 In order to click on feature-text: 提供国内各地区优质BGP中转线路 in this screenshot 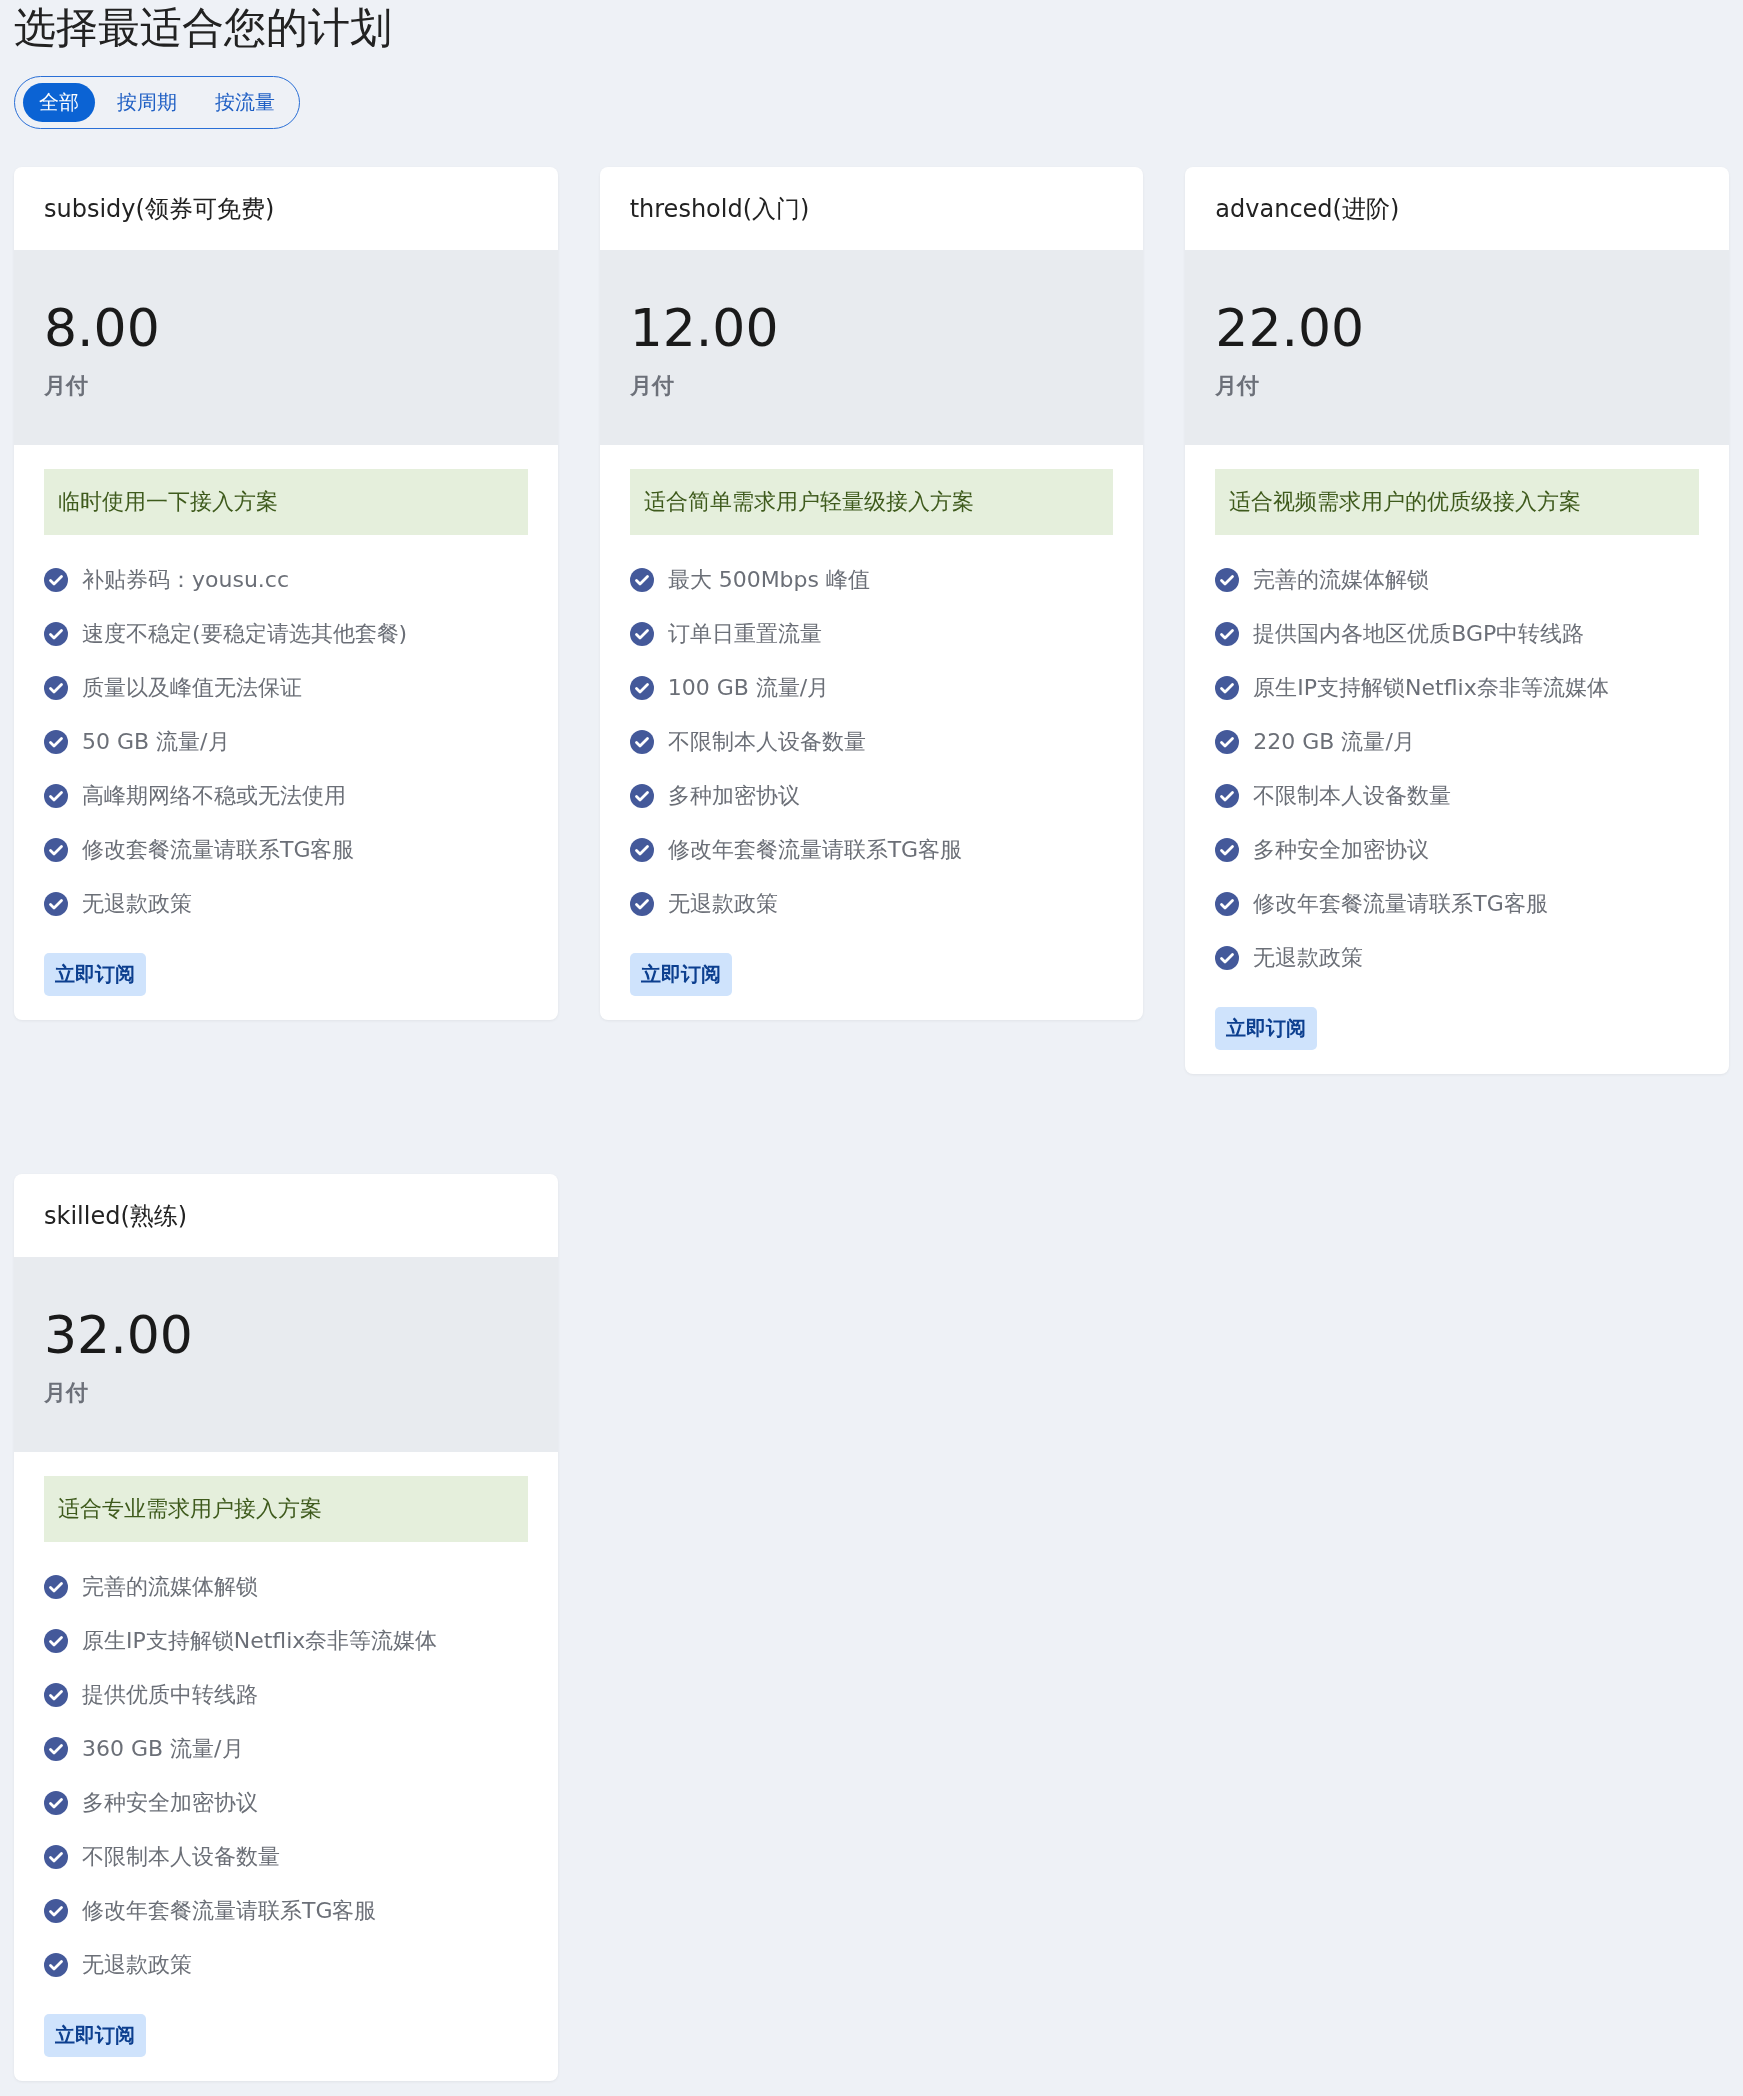, I will do `click(1419, 634)`.